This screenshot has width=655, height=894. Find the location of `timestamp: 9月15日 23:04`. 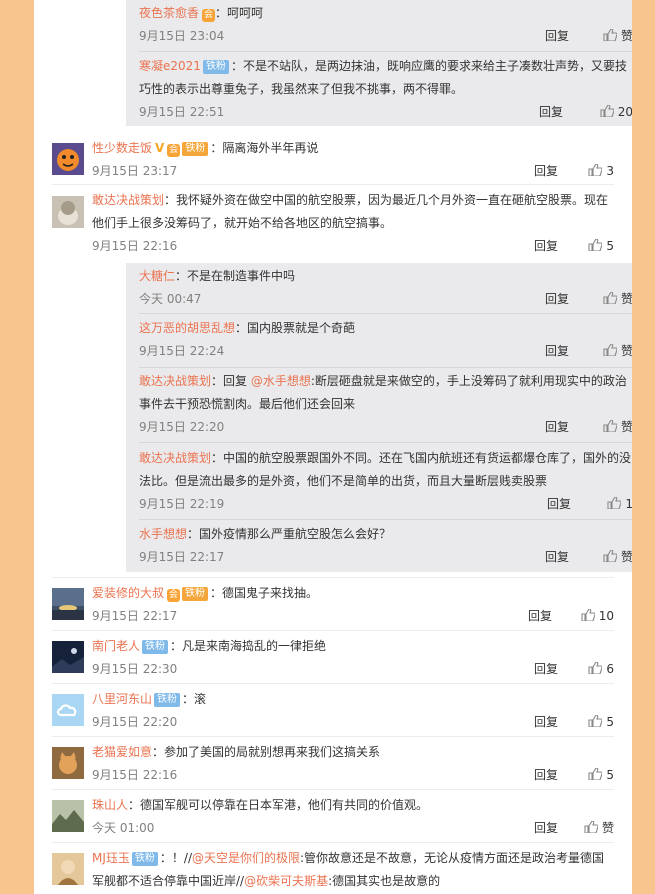

timestamp: 9月15日 23:04 is located at coordinates (182, 36).